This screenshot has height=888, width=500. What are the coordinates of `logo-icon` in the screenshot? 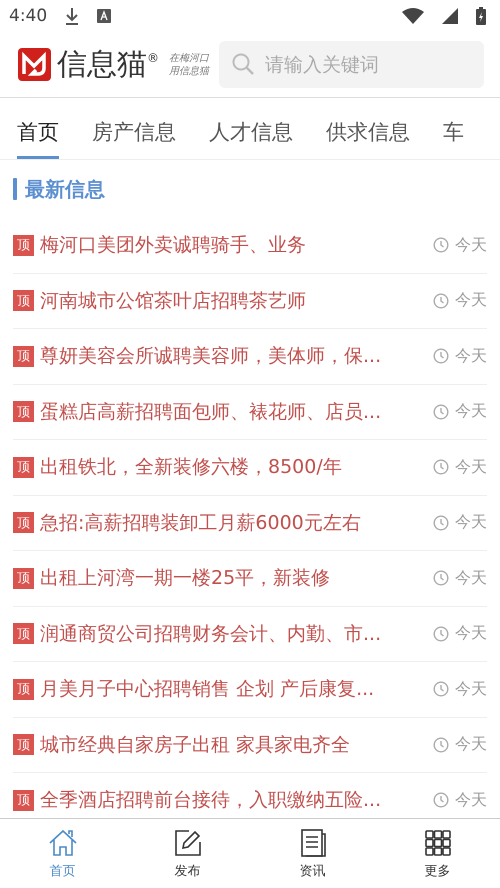 It's located at (34, 64).